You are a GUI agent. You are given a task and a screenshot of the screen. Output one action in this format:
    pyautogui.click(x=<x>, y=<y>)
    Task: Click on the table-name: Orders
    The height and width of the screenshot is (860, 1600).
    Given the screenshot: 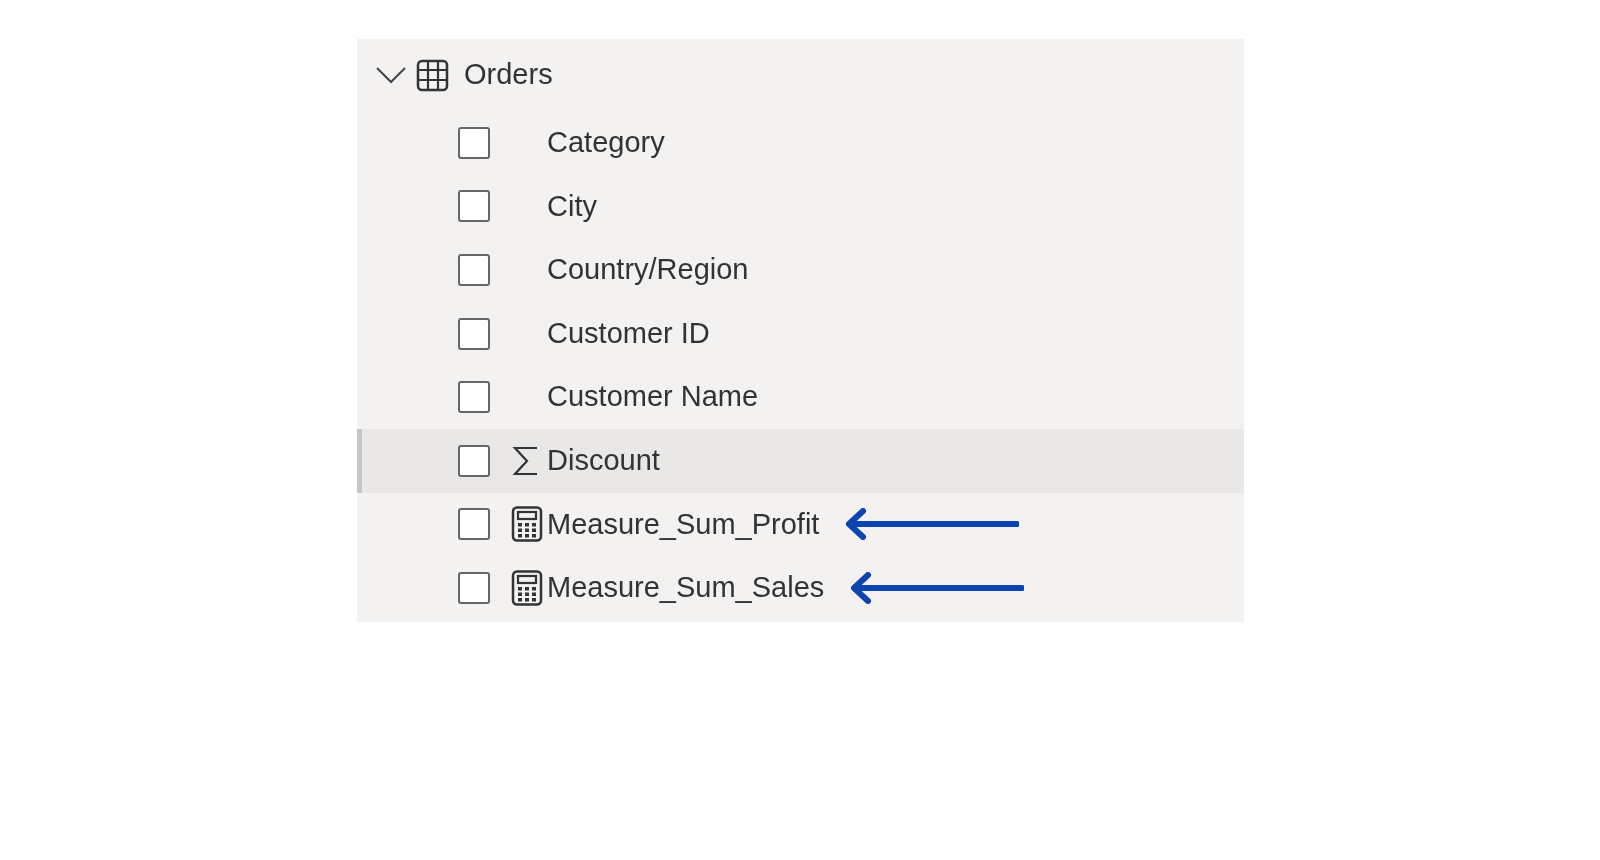 What is the action you would take?
    pyautogui.click(x=508, y=75)
    